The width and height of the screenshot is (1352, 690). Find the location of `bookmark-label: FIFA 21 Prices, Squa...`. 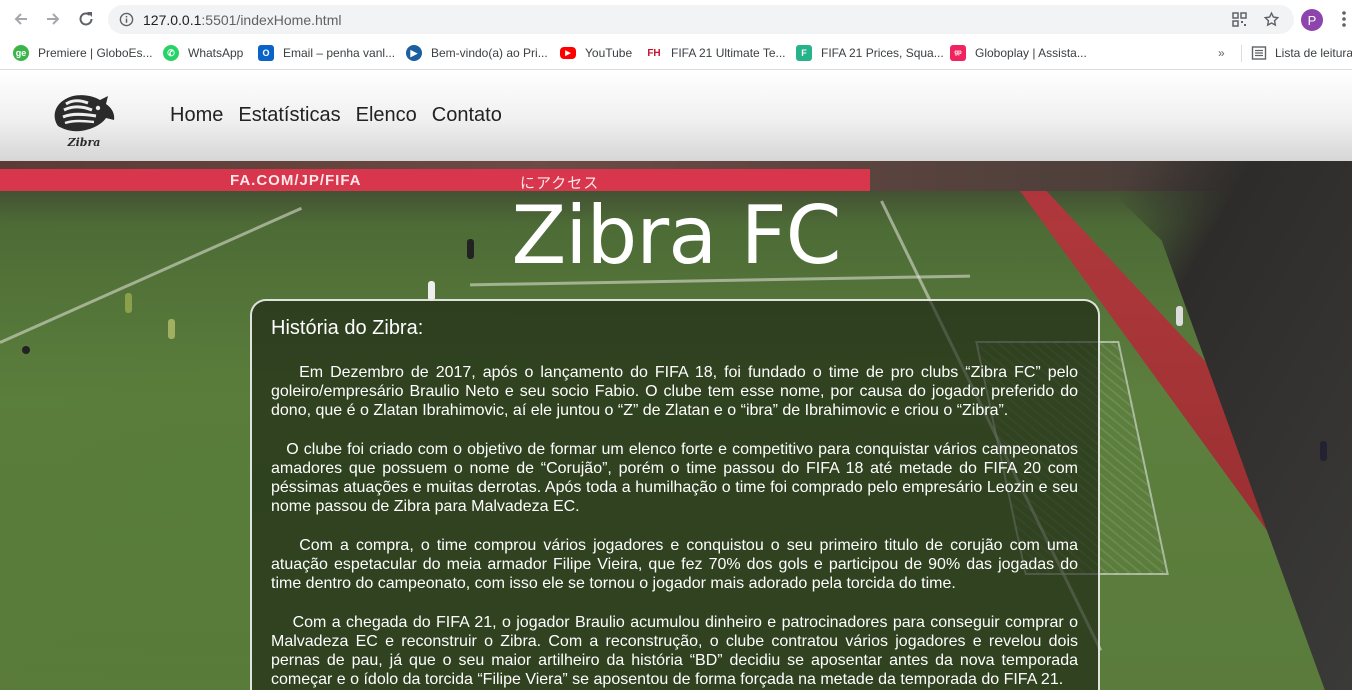

bookmark-label: FIFA 21 Prices, Squa... is located at coordinates (882, 53).